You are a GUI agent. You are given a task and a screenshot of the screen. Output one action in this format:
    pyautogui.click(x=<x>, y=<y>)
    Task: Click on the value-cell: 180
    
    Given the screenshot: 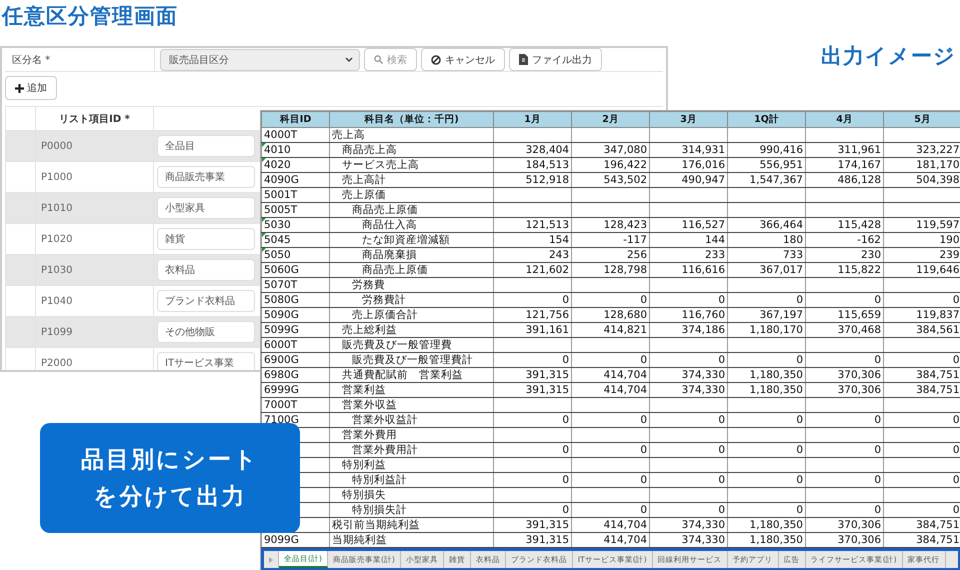 What is the action you would take?
    pyautogui.click(x=767, y=240)
    